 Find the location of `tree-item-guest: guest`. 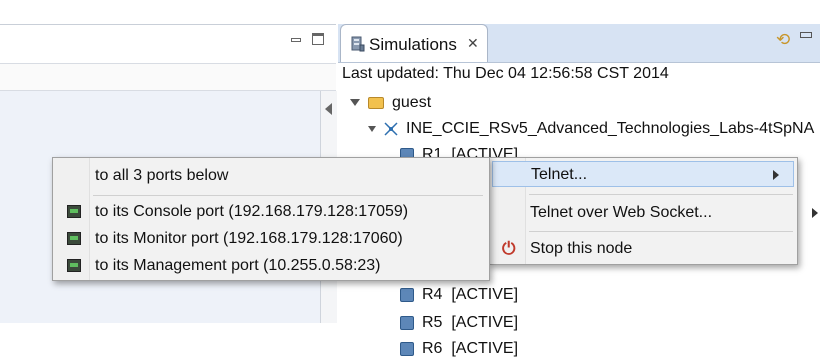

tree-item-guest: guest is located at coordinates (390, 103).